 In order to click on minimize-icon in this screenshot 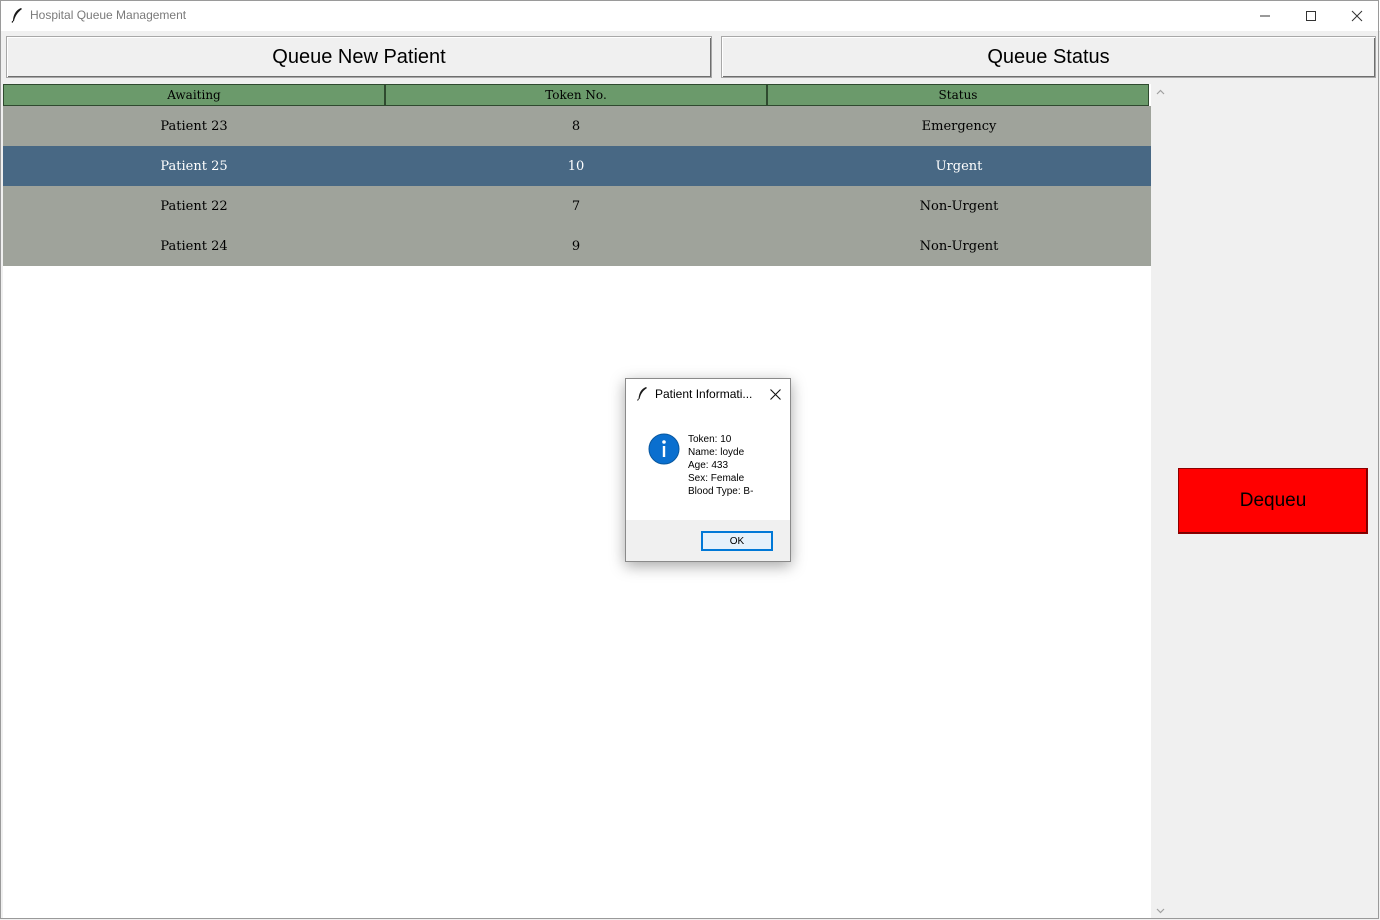, I will do `click(1265, 15)`.